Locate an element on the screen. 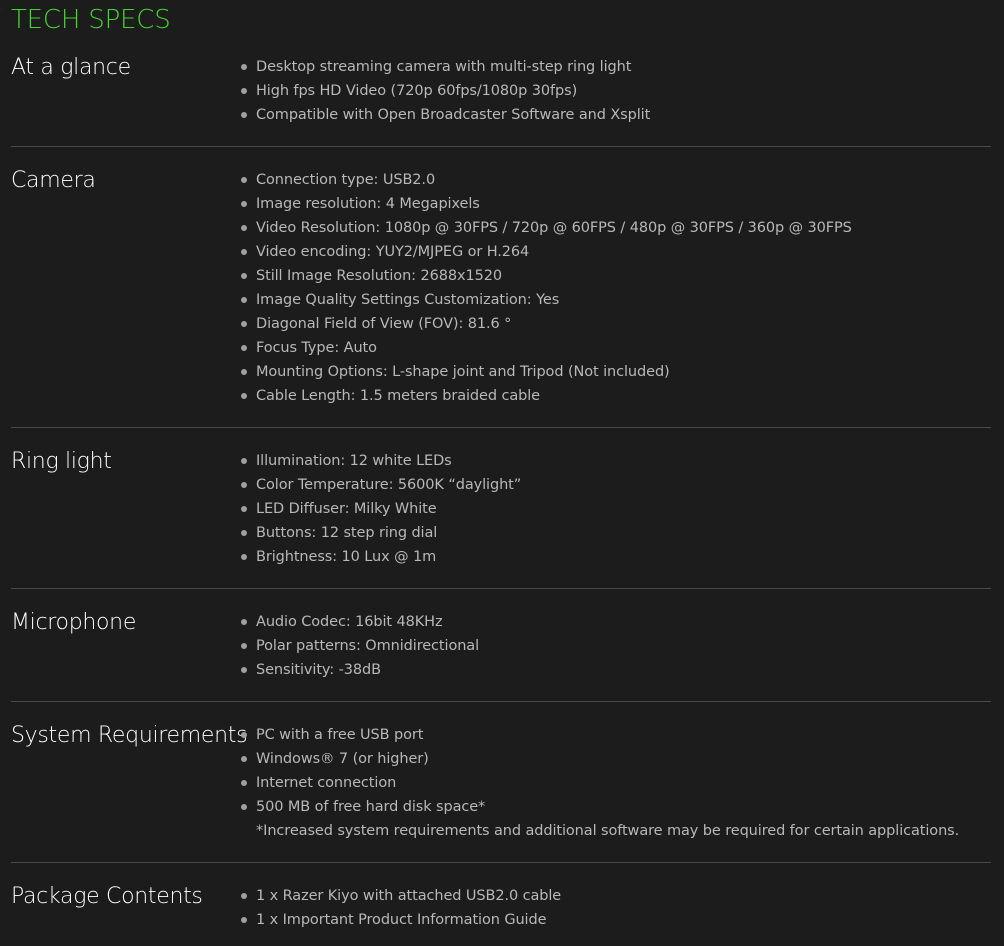 The width and height of the screenshot is (1004, 946). spec-item: Illumination: 12 white LEDs is located at coordinates (381, 461).